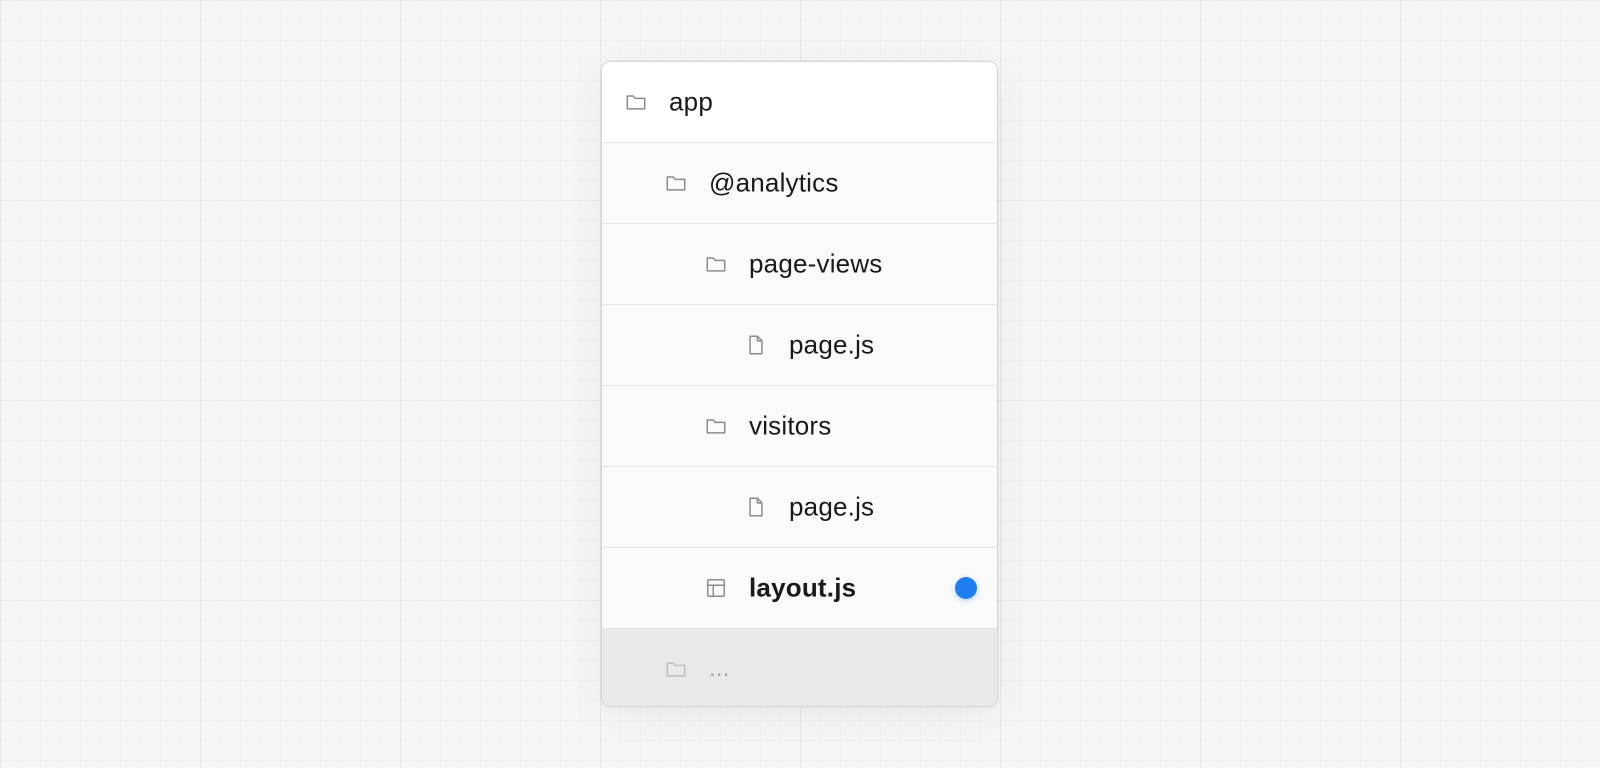 This screenshot has width=1600, height=768. I want to click on tree-row-page-views: page-views, so click(799, 264).